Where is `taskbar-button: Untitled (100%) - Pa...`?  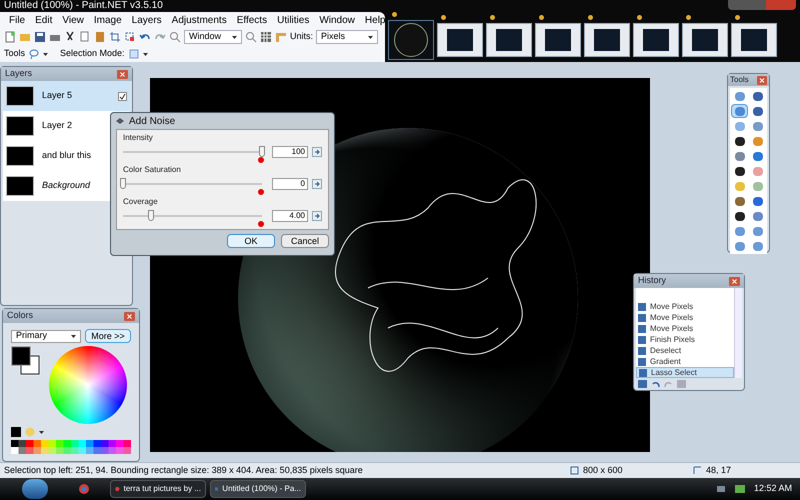 taskbar-button: Untitled (100%) - Pa... is located at coordinates (258, 489).